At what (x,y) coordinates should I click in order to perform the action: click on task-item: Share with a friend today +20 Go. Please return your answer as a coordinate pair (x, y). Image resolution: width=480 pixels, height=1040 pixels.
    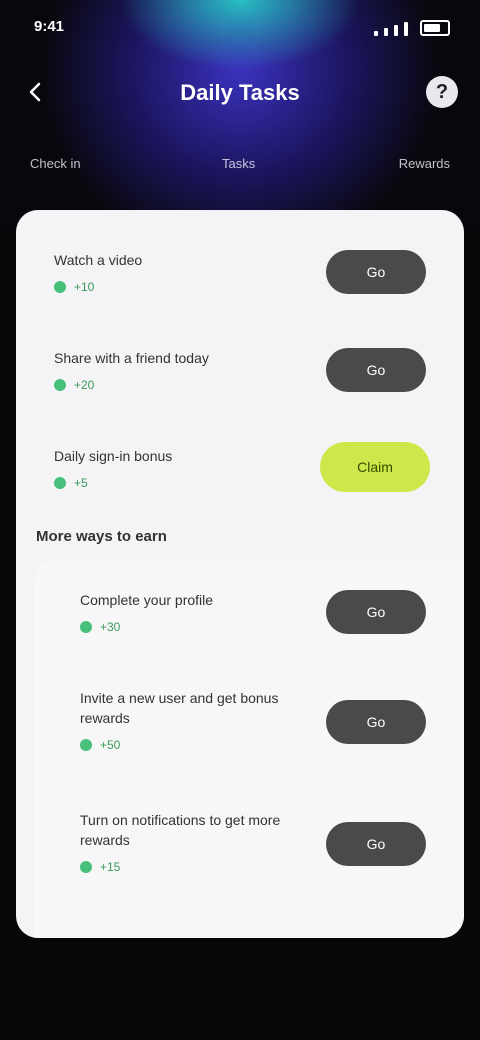
    Looking at the image, I should click on (240, 393).